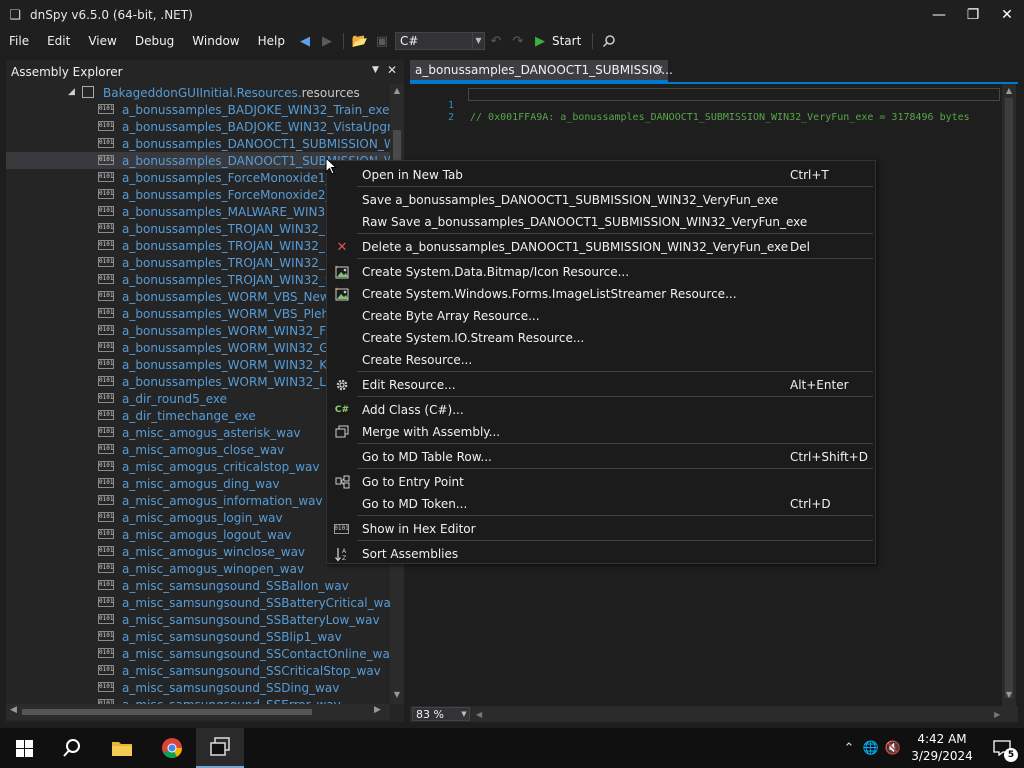  Describe the element at coordinates (172, 748) in the screenshot. I see `chrome-button` at that location.